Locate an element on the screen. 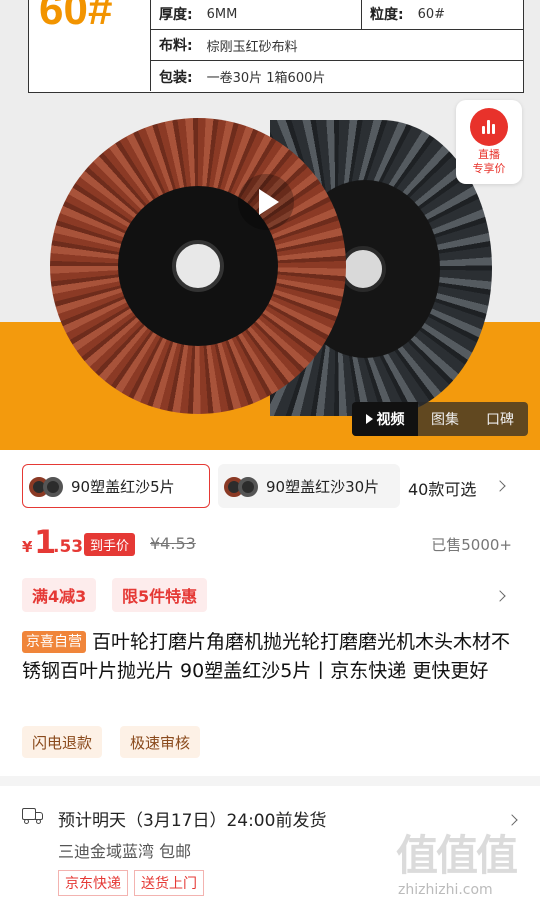 The width and height of the screenshot is (540, 907). spec-row-pack: 包装: 一卷30片 1箱600片 is located at coordinates (337, 76).